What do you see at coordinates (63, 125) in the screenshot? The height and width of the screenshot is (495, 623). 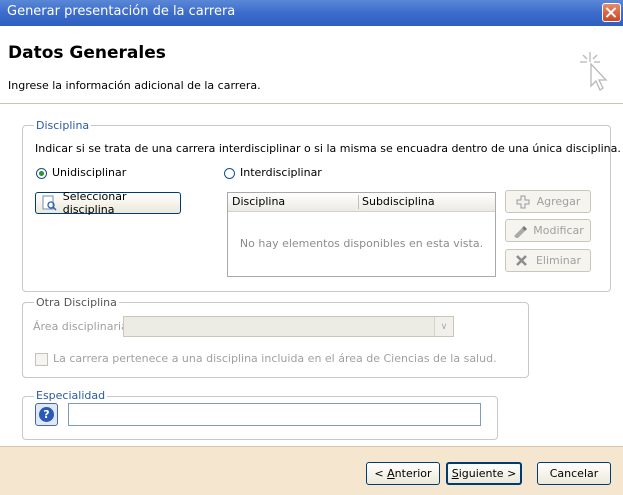 I see `disciplina-legend: Disciplina` at bounding box center [63, 125].